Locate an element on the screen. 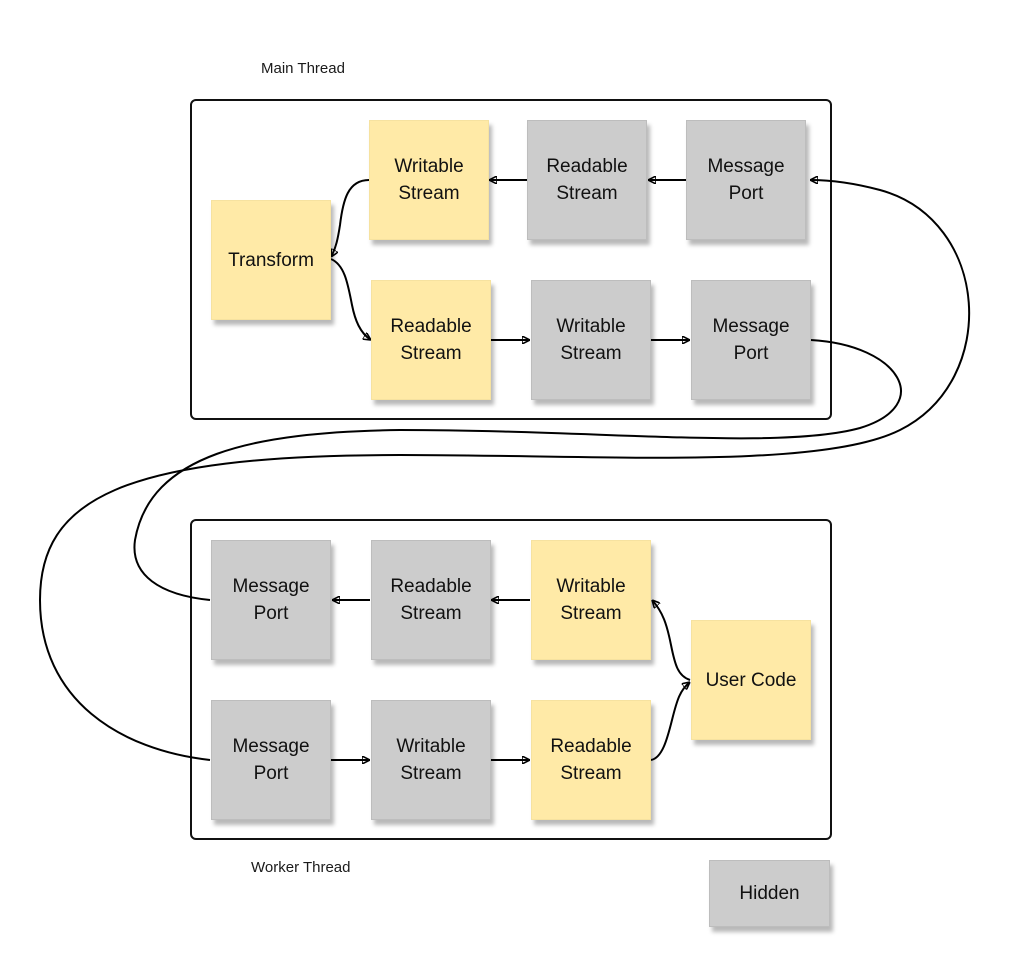  main-transform-node: Transform is located at coordinates (271, 260).